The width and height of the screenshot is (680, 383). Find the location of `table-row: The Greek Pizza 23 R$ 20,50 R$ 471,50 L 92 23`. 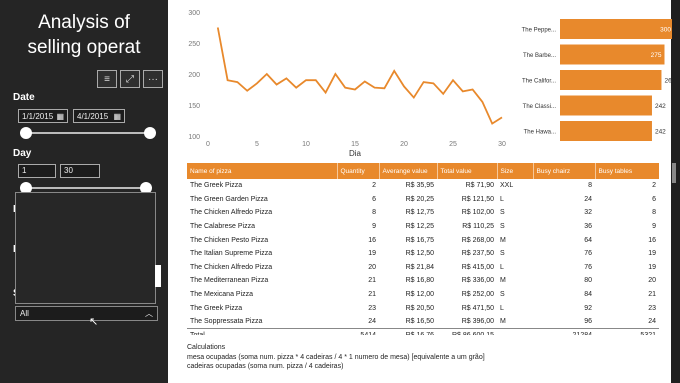

table-row: The Greek Pizza 23 R$ 20,50 R$ 471,50 L 92 23 is located at coordinates (423, 308).